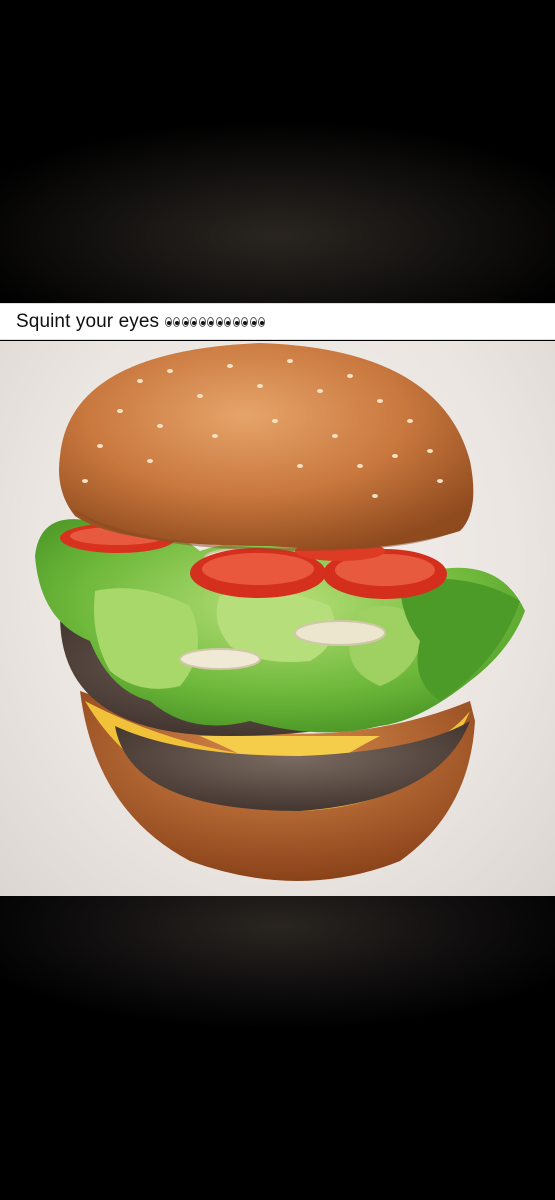  I want to click on top-bun, so click(266, 446).